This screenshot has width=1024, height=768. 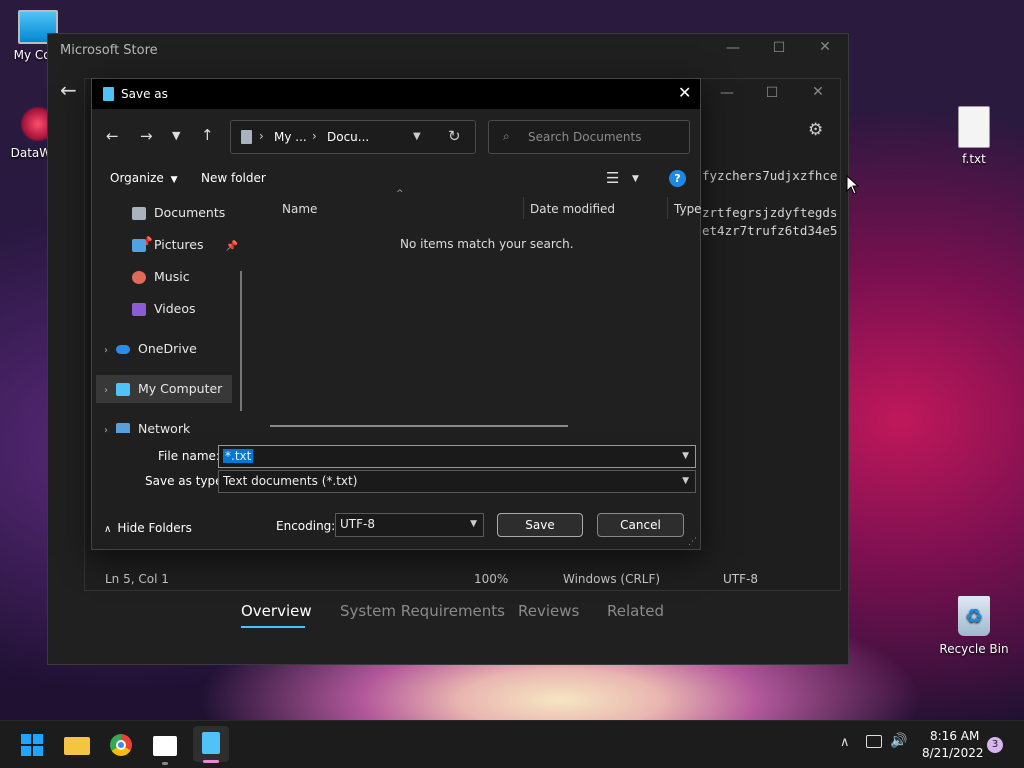 What do you see at coordinates (612, 178) in the screenshot?
I see `view-options-icon: ☰` at bounding box center [612, 178].